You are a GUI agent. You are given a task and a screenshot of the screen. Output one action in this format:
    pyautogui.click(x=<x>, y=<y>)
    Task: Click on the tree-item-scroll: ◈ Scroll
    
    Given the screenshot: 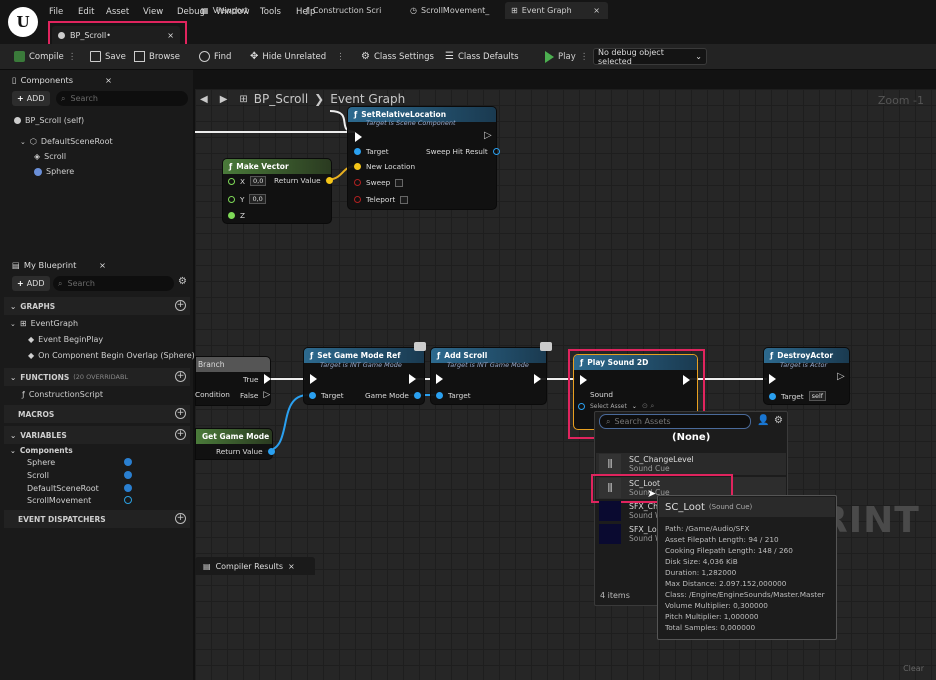 What is the action you would take?
    pyautogui.click(x=50, y=156)
    